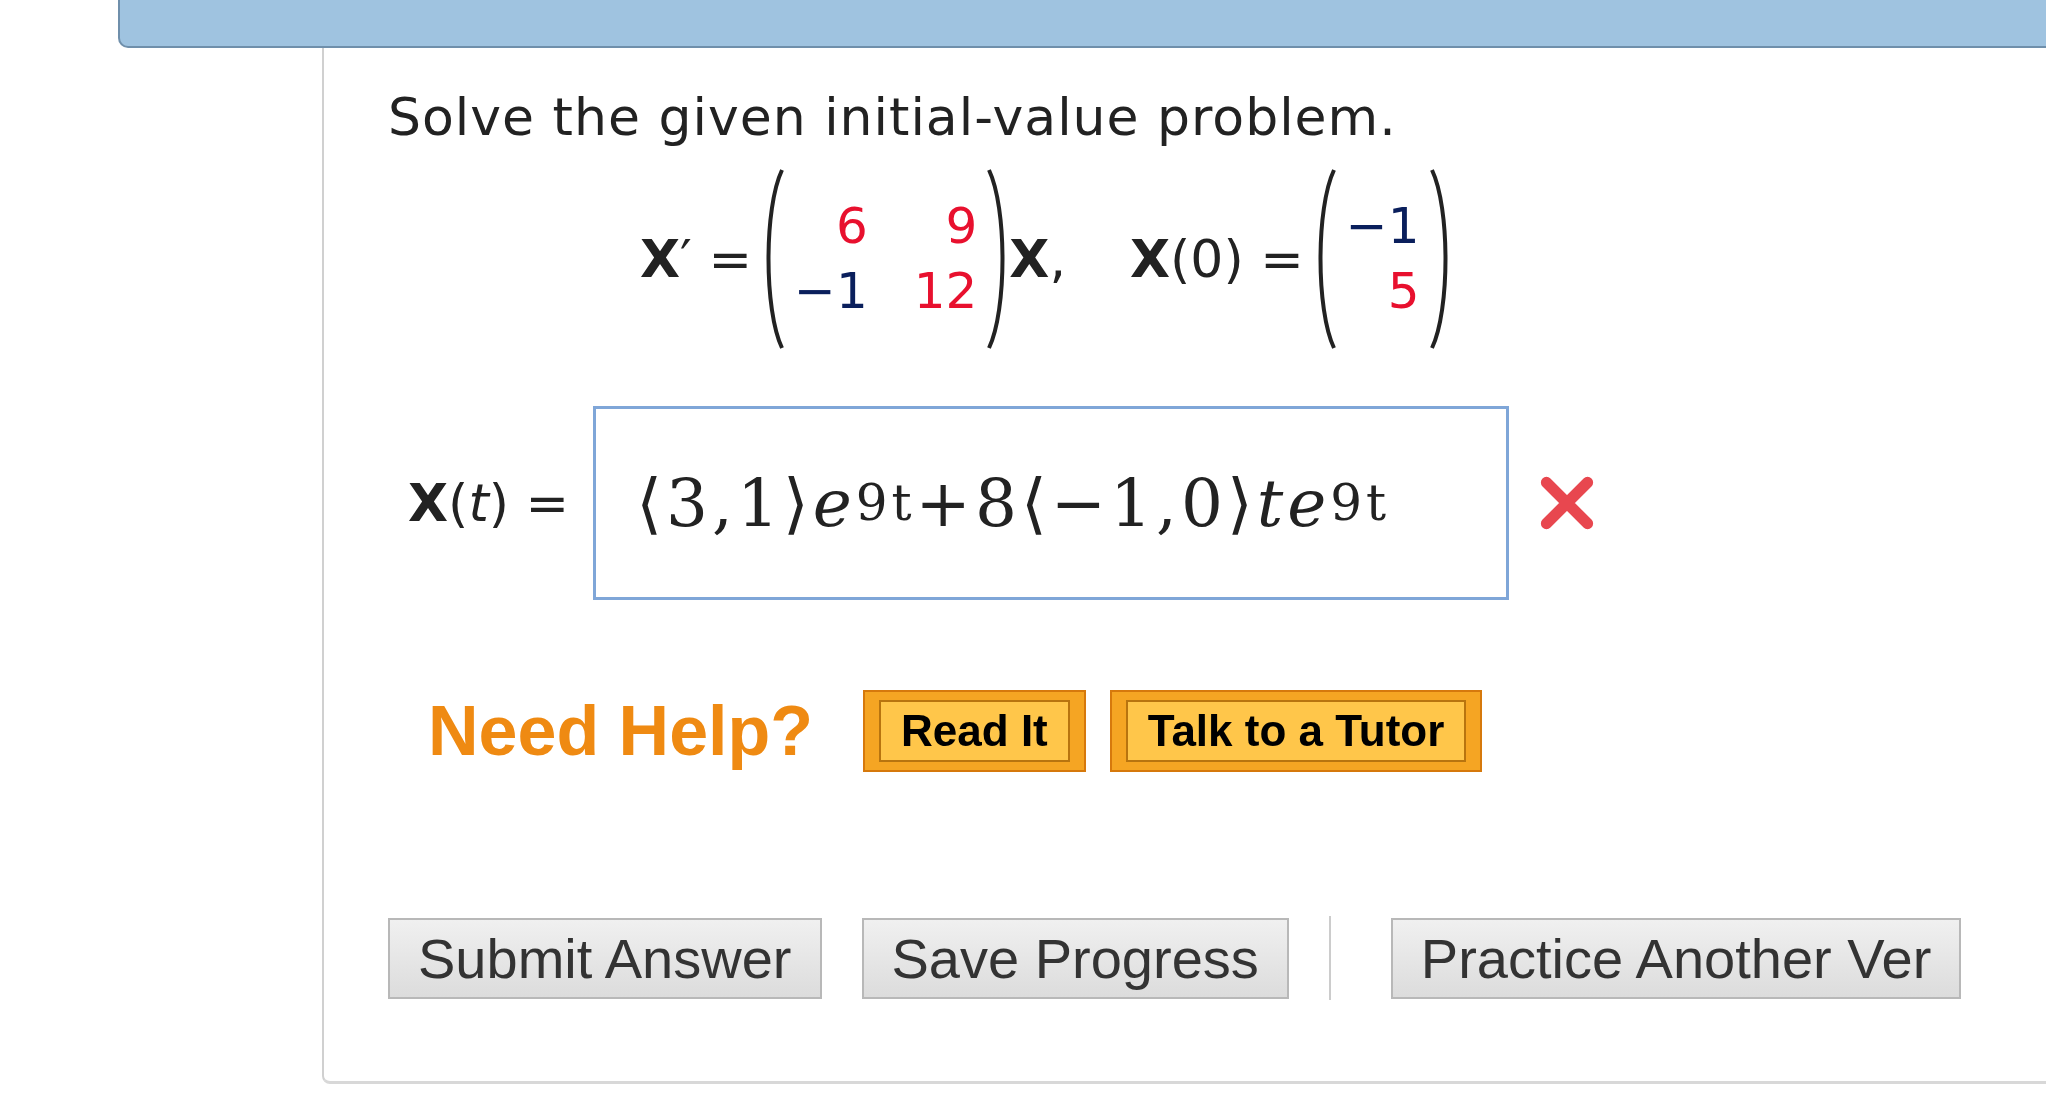  Describe the element at coordinates (1403, 292) in the screenshot. I see `matrix-entry: 5` at that location.